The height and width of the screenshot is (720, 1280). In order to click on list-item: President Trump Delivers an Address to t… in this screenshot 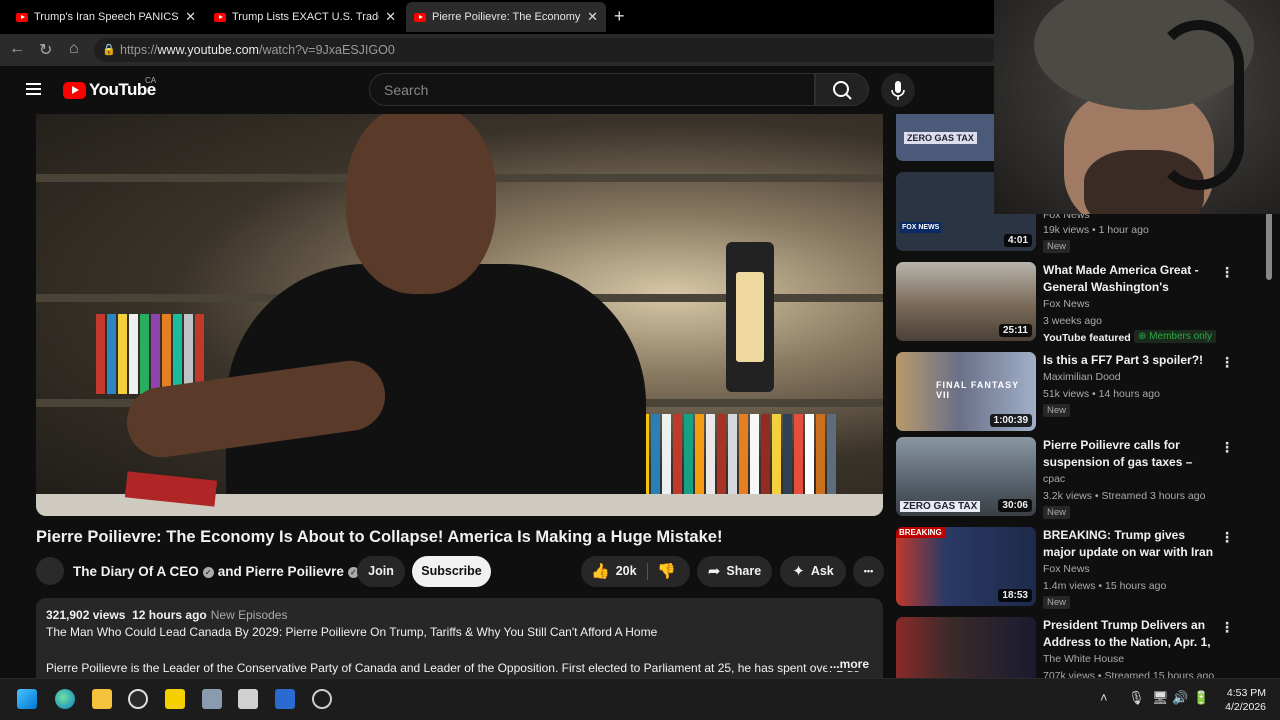, I will do `click(1082, 647)`.